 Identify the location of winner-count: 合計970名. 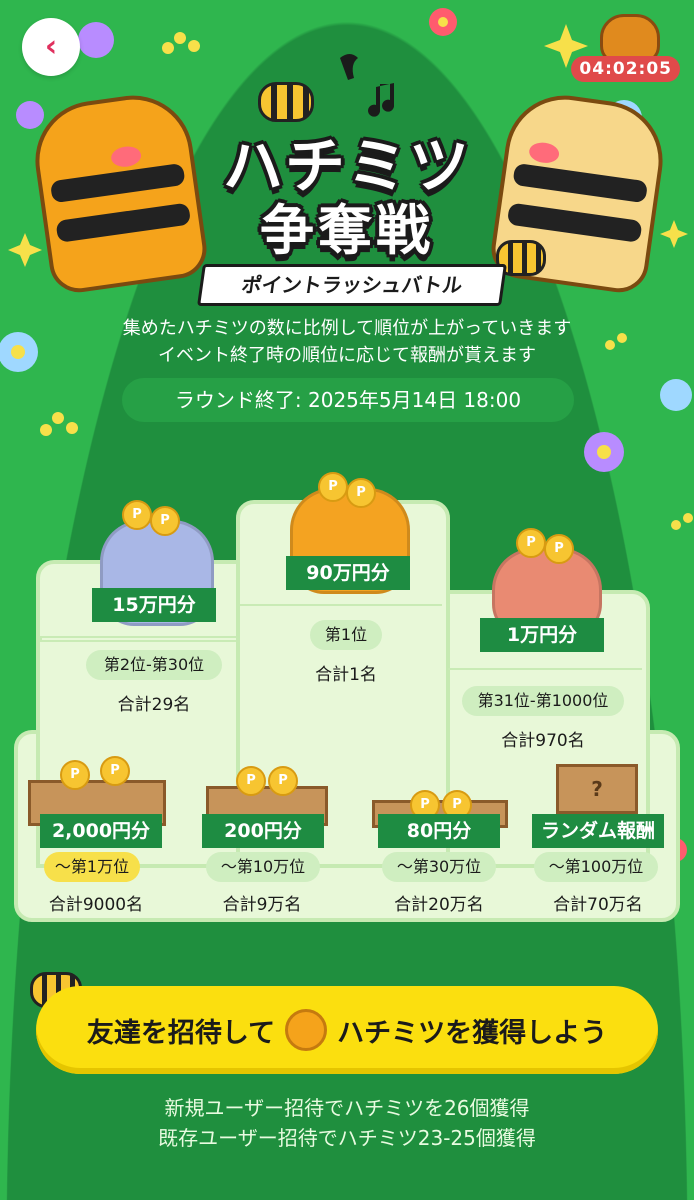
(543, 741).